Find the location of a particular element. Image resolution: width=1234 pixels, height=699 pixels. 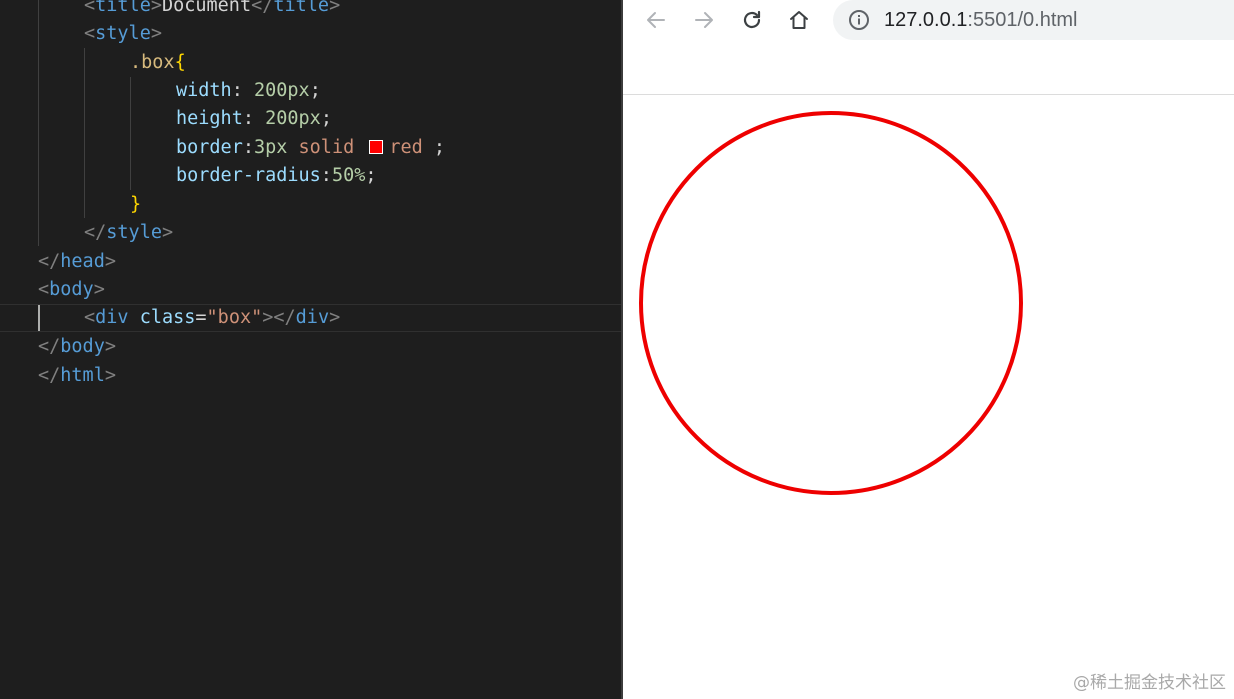

token-color-keyword: red is located at coordinates (406, 147).